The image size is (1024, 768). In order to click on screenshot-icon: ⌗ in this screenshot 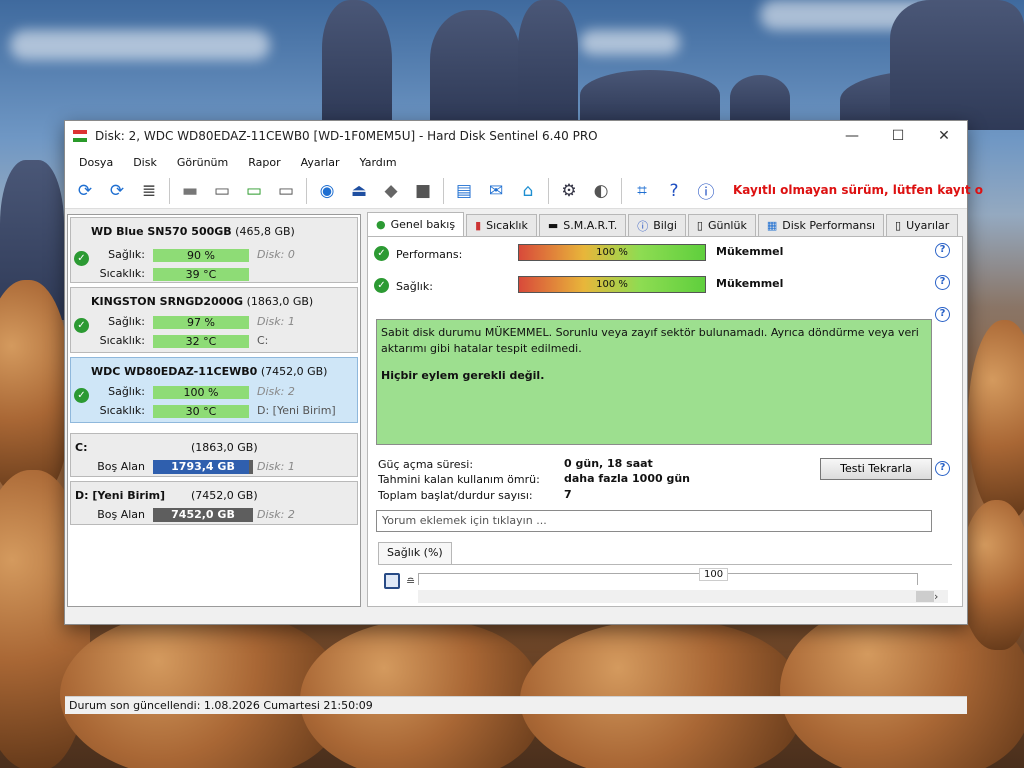, I will do `click(642, 191)`.